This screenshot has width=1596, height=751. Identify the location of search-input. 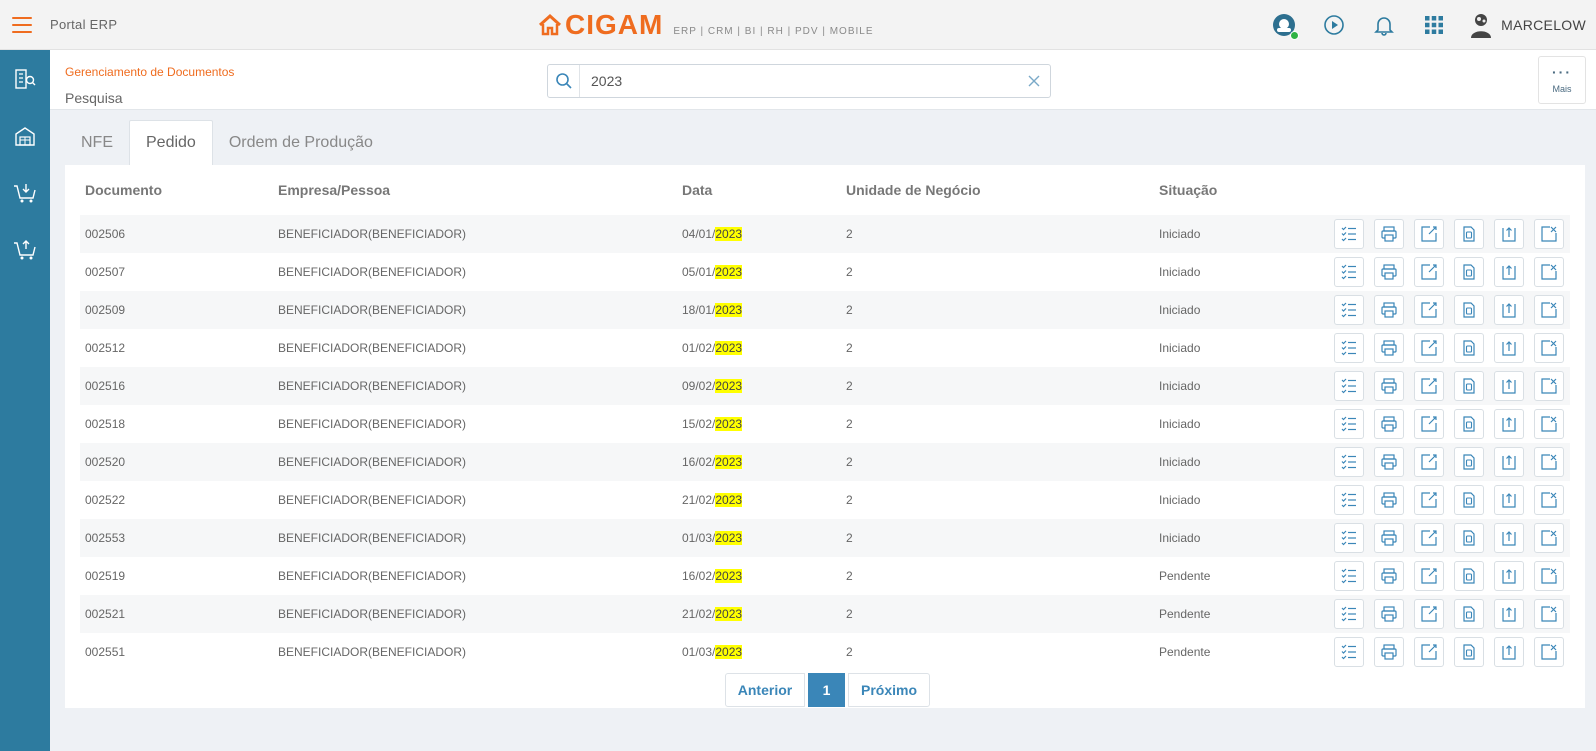
(799, 81).